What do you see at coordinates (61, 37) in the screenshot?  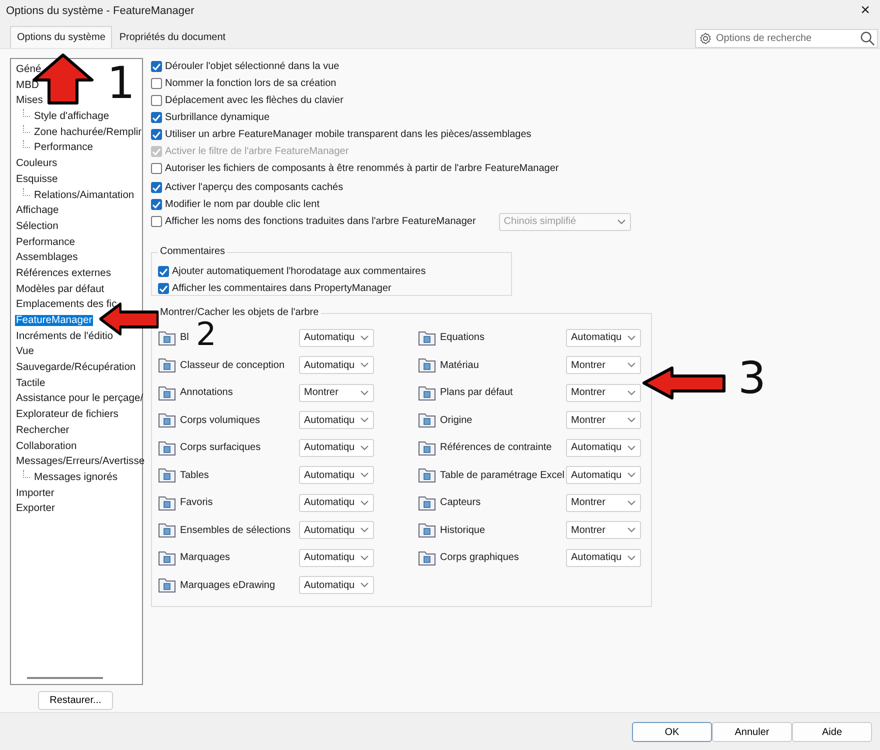 I see `tab: Options du système` at bounding box center [61, 37].